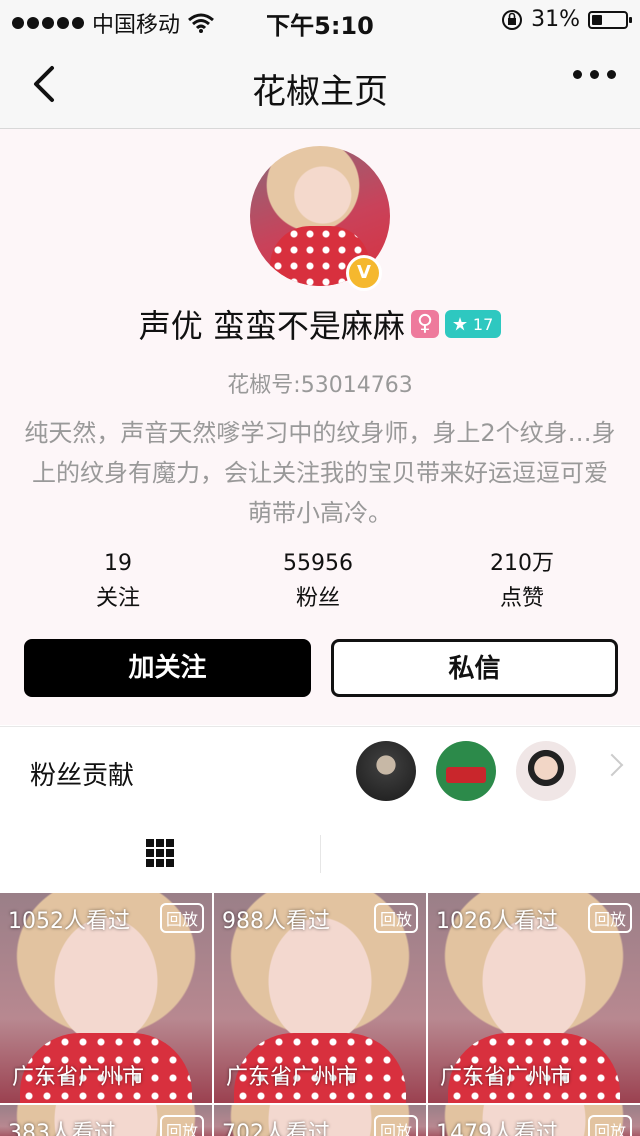  I want to click on video-tile: 1479人看过 回放, so click(534, 1120).